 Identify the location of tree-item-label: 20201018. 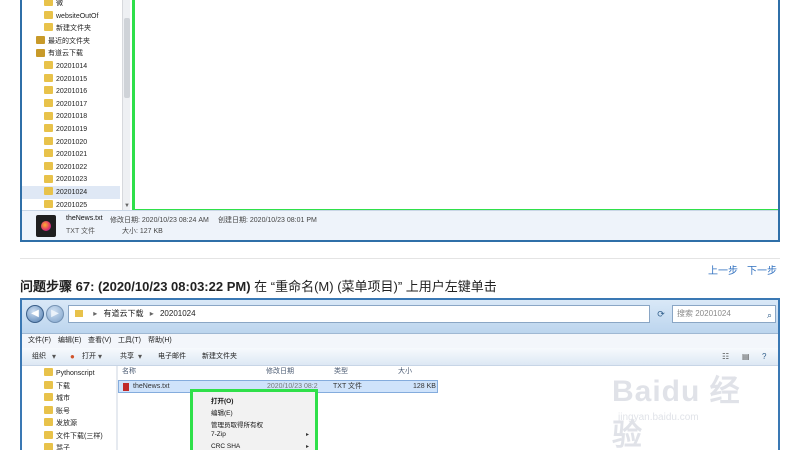
(72, 117).